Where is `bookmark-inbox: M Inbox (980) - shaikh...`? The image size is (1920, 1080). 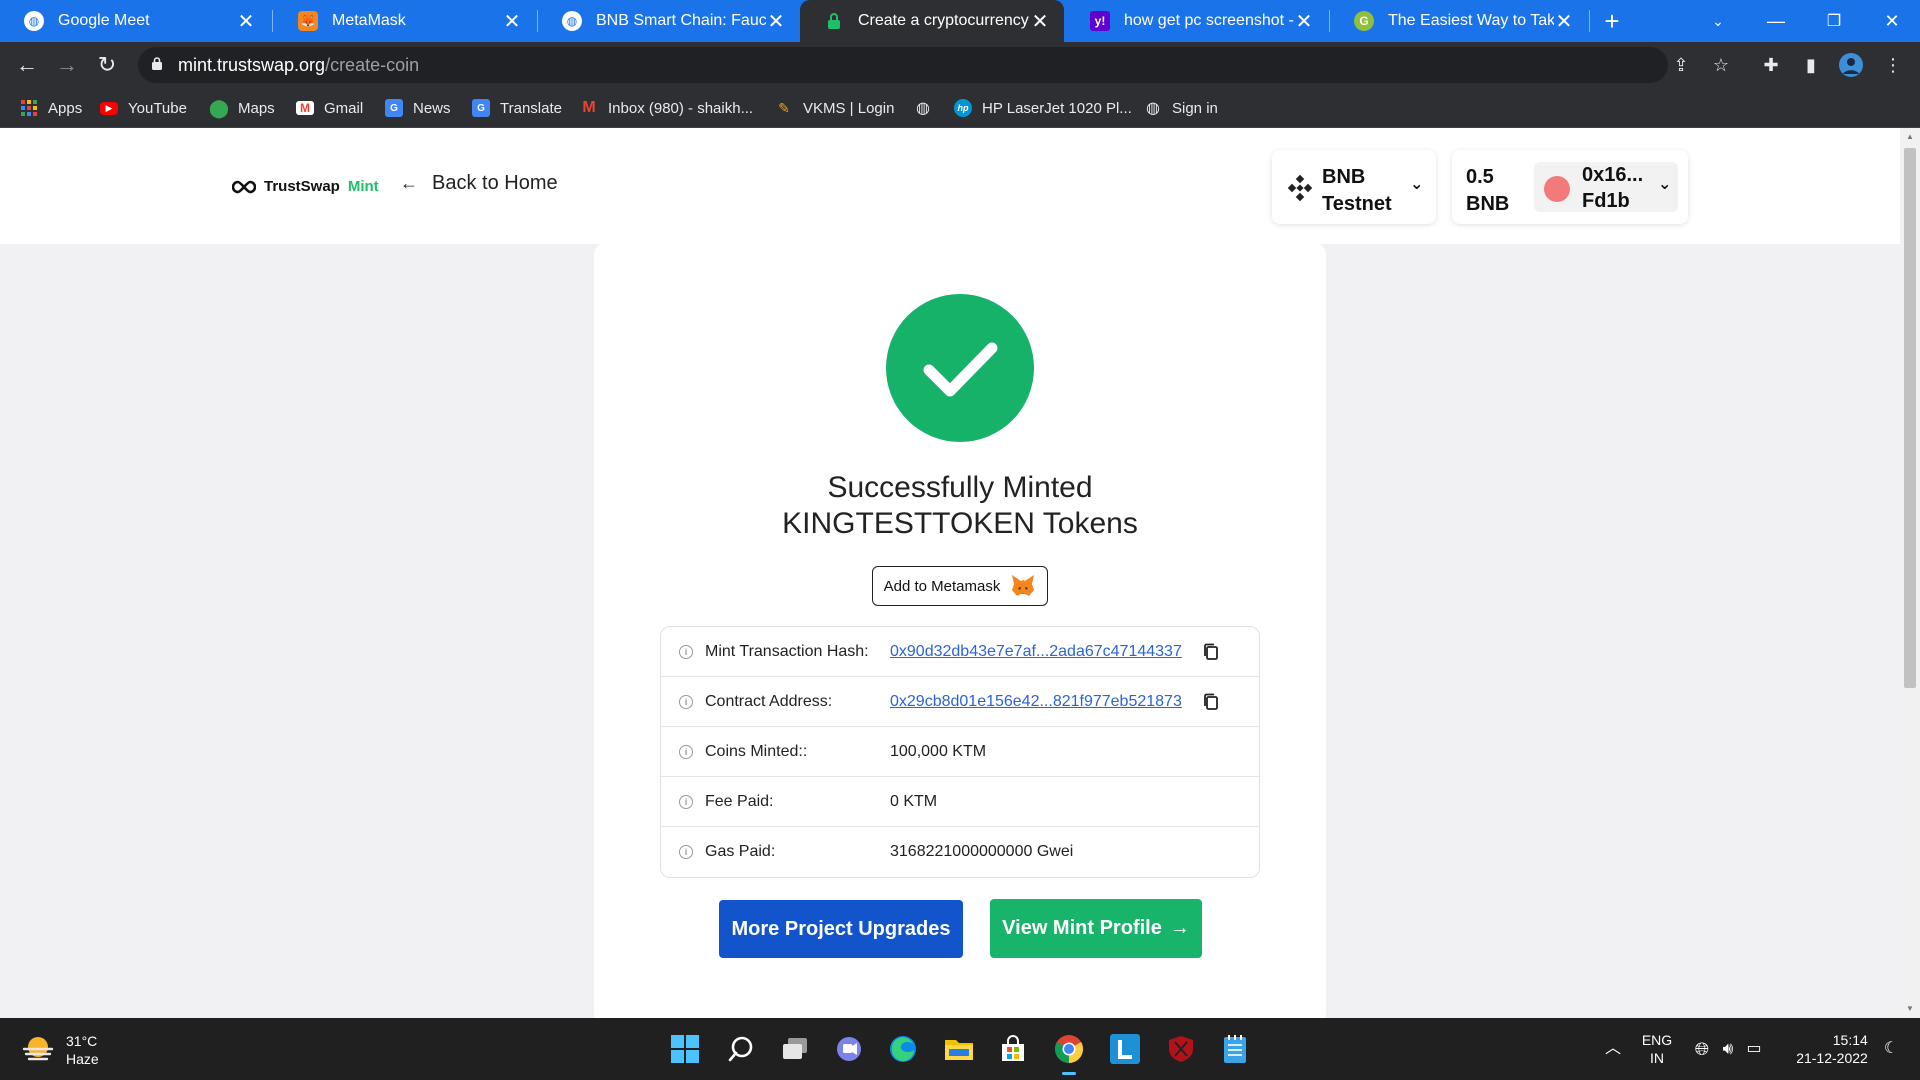
bookmark-inbox: M Inbox (980) - shaikh... is located at coordinates (666, 108).